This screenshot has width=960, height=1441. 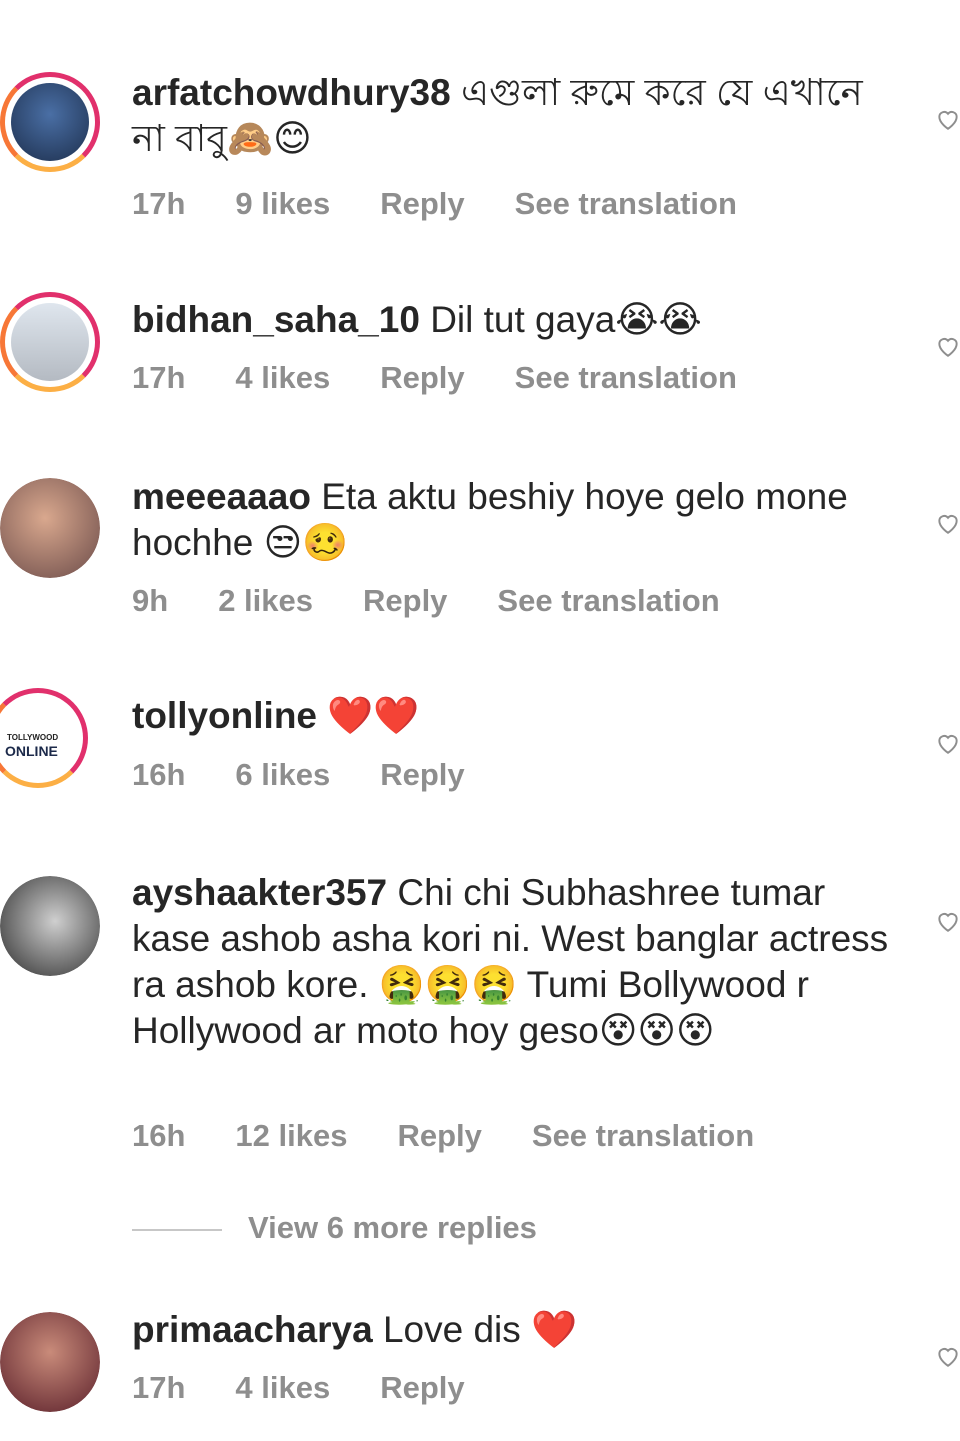 I want to click on comment-likes: 2 likes, so click(x=265, y=600).